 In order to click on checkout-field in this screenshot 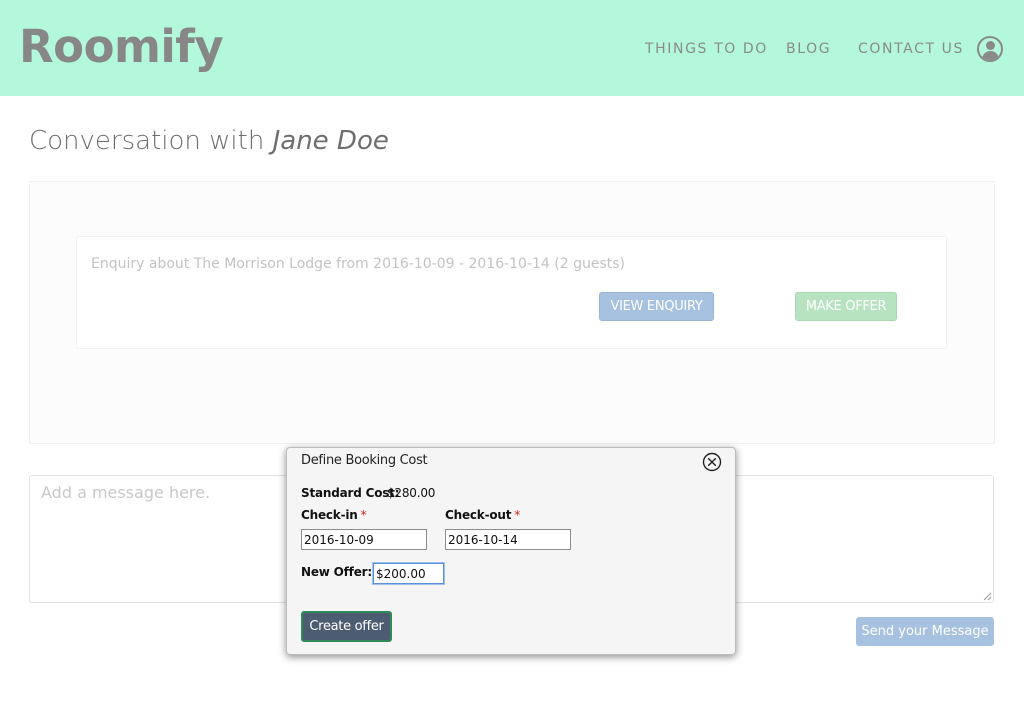, I will do `click(508, 539)`.